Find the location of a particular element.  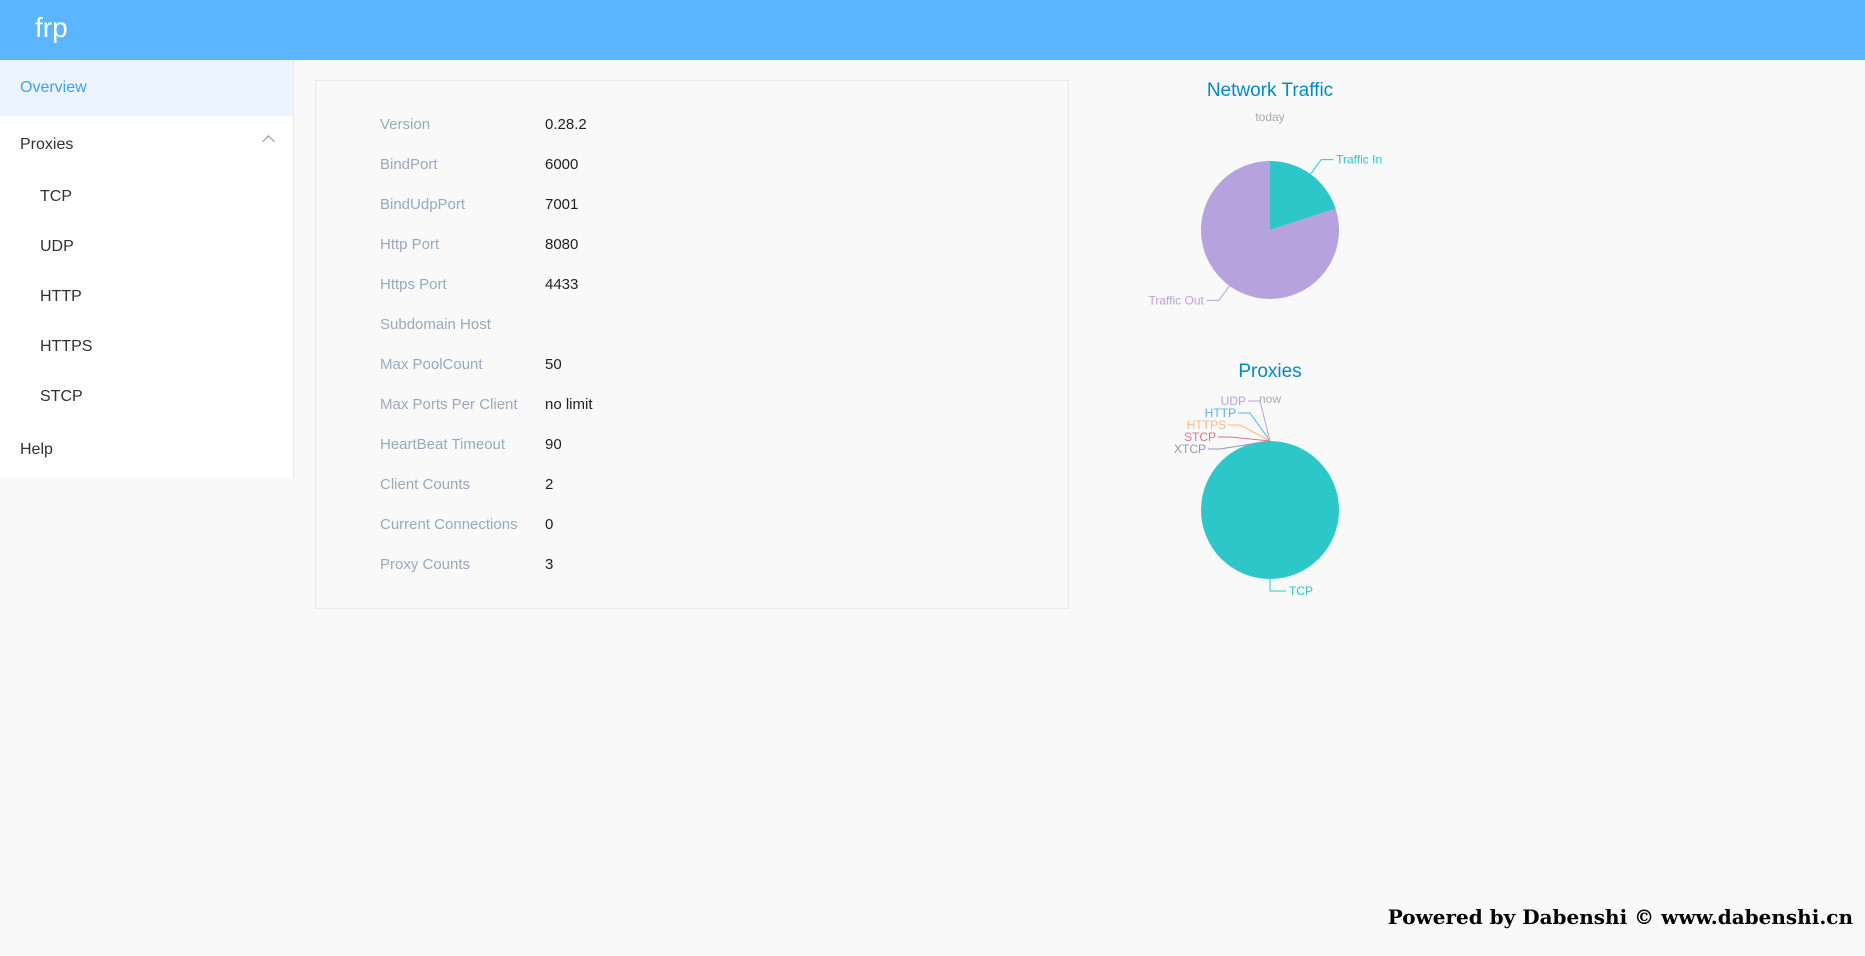

info-label: Client Counts is located at coordinates (425, 484).